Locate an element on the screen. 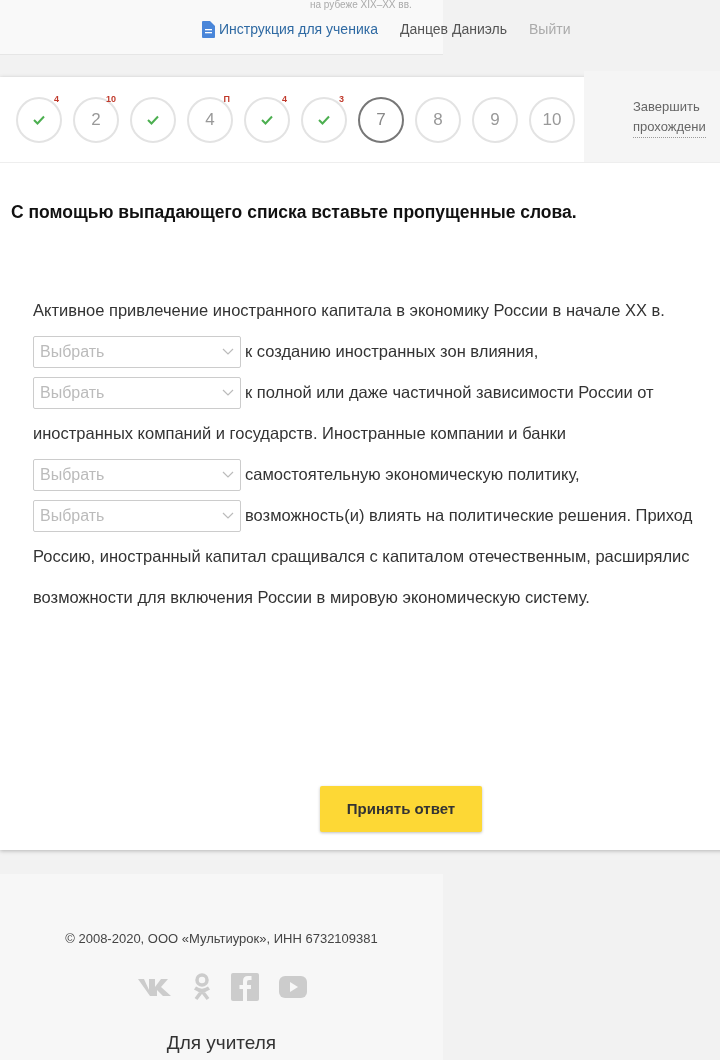 This screenshot has width=720, height=1060. facebook-icon is located at coordinates (244, 986).